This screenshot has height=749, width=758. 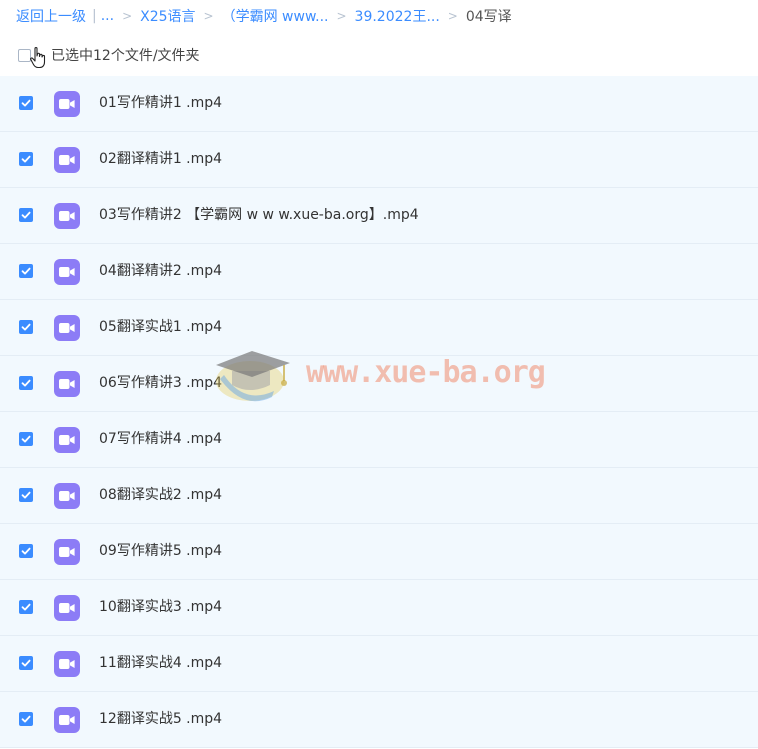 What do you see at coordinates (160, 495) in the screenshot?
I see `file-name: 08翻译实战2 .mp4` at bounding box center [160, 495].